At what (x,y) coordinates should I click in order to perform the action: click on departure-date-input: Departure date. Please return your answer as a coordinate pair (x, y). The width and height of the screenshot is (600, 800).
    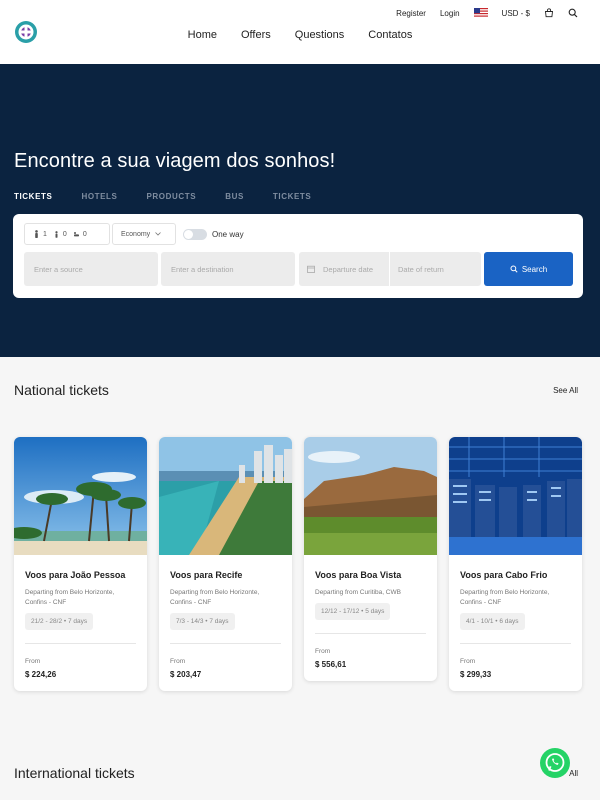
    Looking at the image, I should click on (356, 269).